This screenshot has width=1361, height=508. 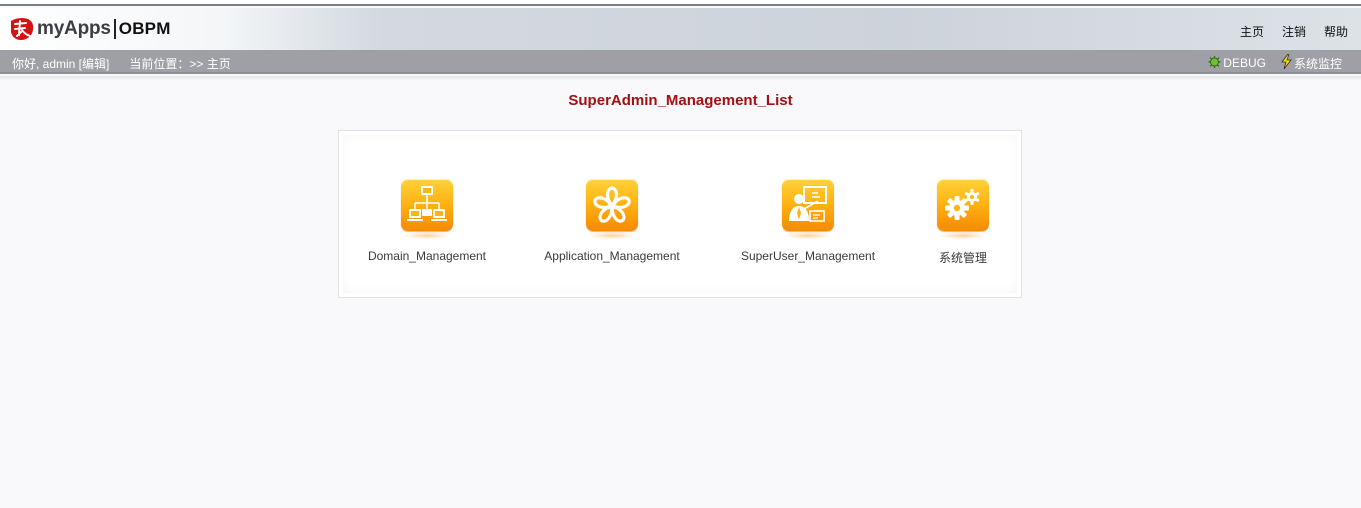 I want to click on page-title: SuperAdmin_Management_List, so click(x=680, y=100).